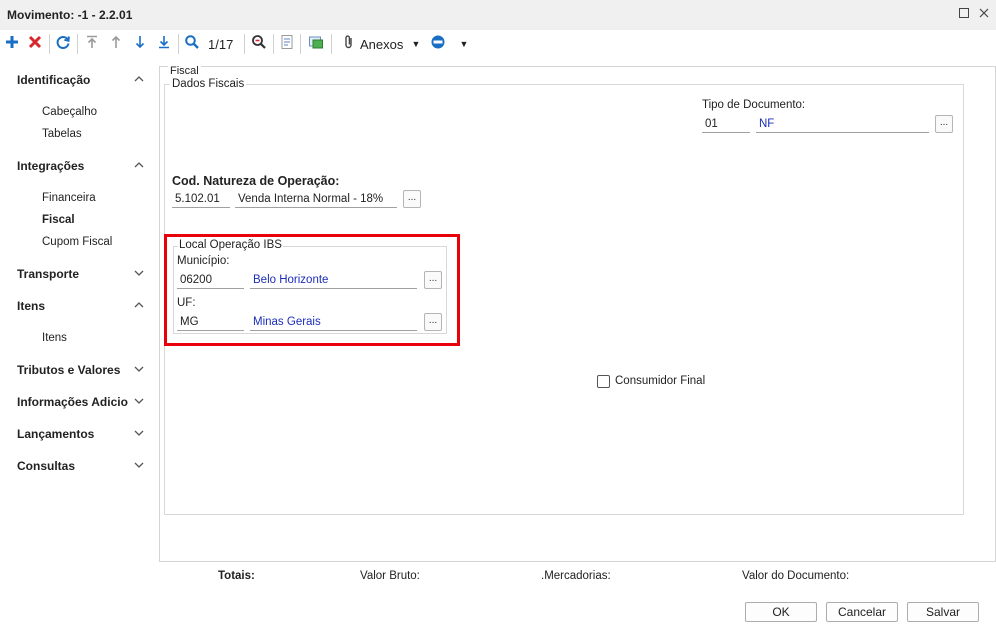 The width and height of the screenshot is (996, 627). I want to click on save-button: Salvar, so click(943, 612).